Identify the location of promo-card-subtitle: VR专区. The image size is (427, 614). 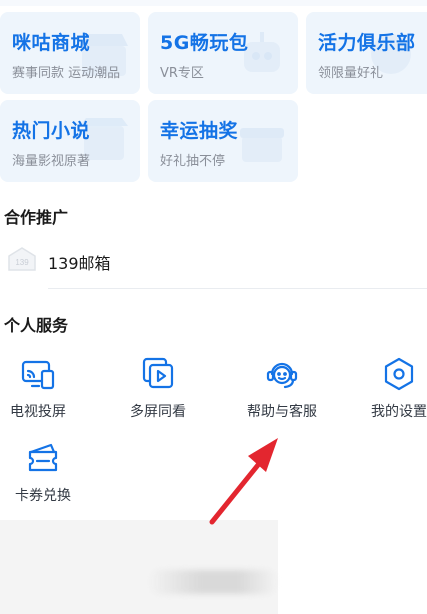
(182, 73).